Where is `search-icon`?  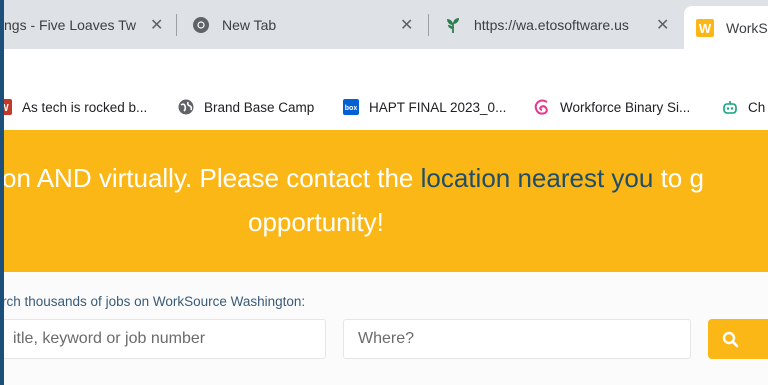 search-icon is located at coordinates (730, 339).